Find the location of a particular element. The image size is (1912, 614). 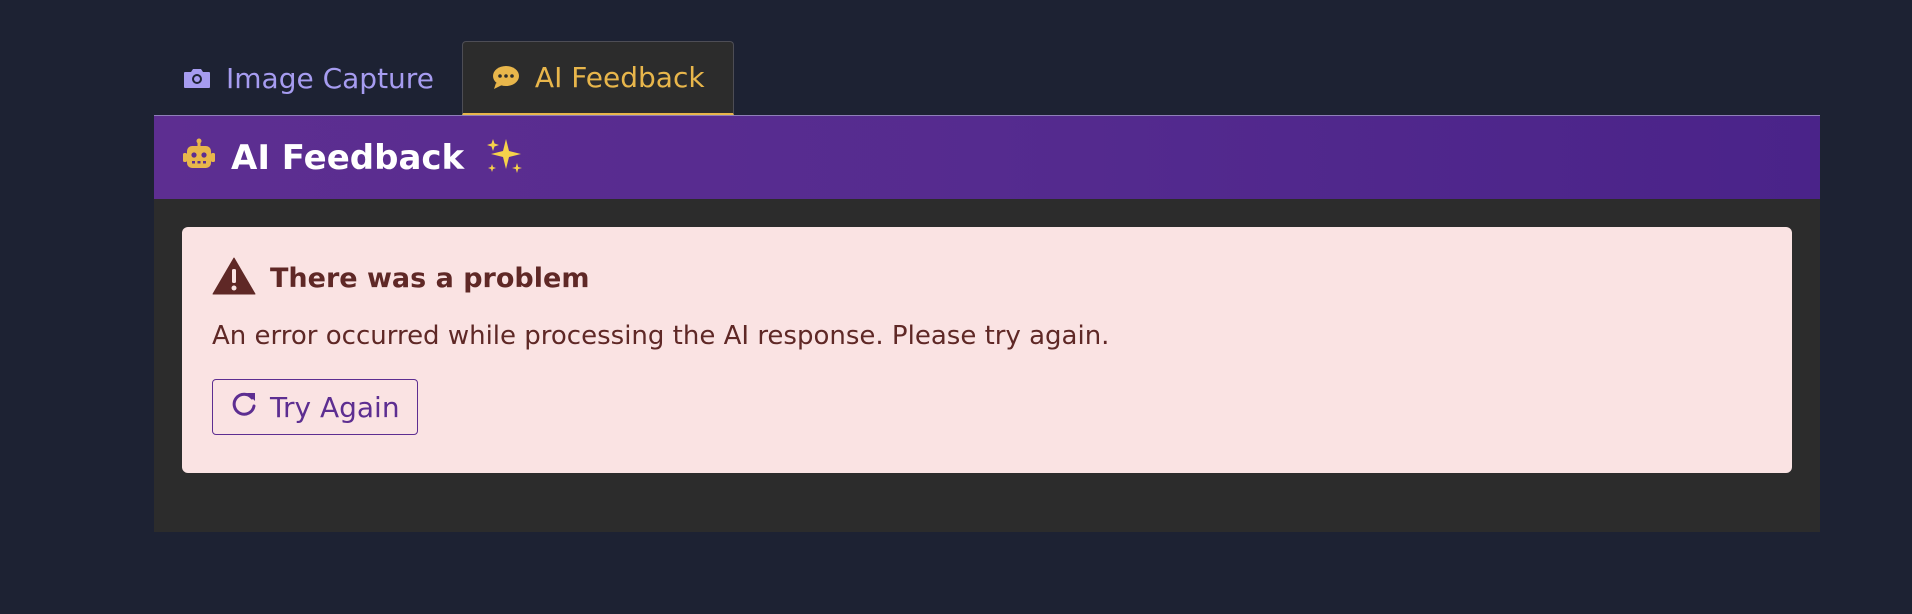

warning-icon is located at coordinates (234, 278).